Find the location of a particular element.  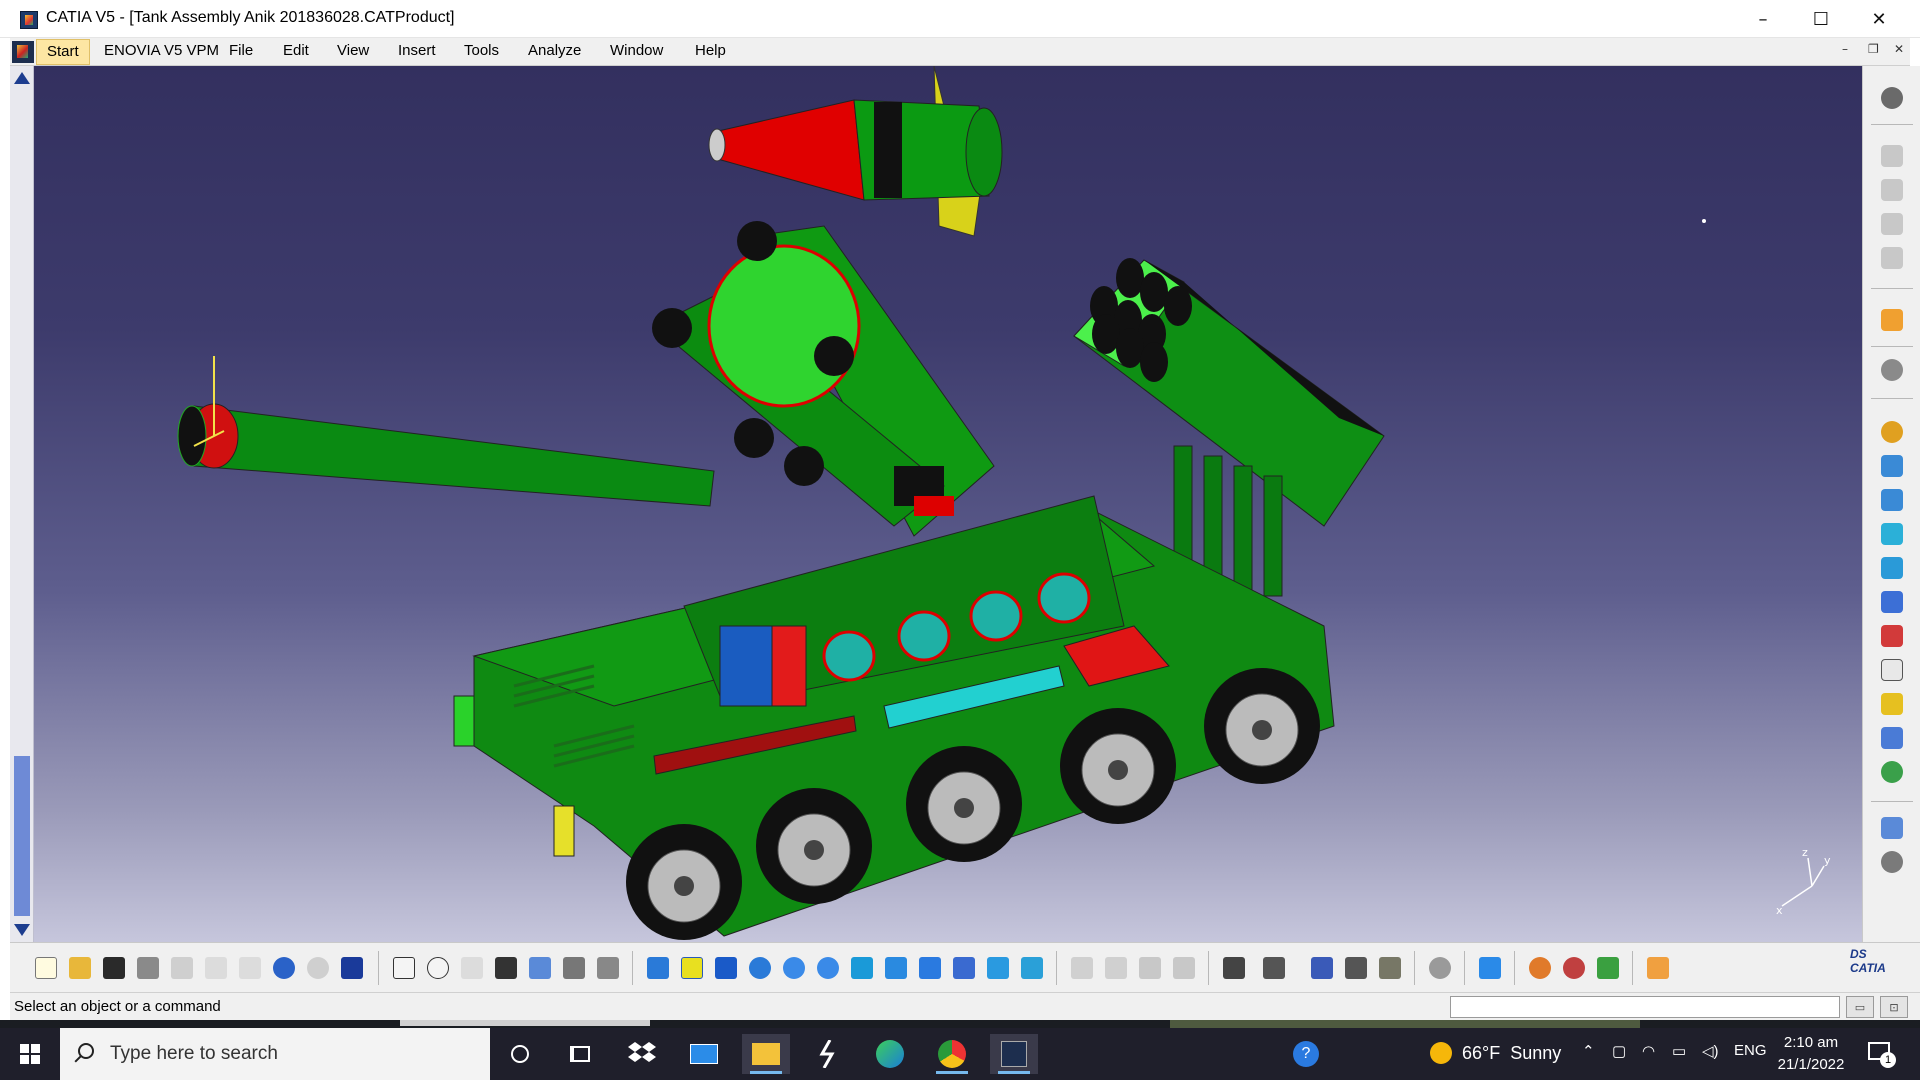

open-icon is located at coordinates (80, 968).